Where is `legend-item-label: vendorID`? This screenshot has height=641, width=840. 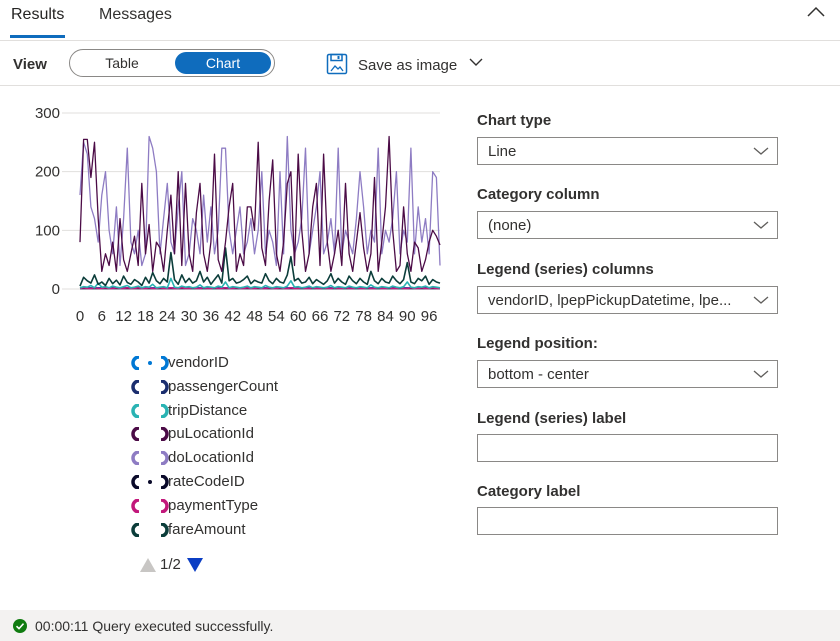 legend-item-label: vendorID is located at coordinates (198, 362).